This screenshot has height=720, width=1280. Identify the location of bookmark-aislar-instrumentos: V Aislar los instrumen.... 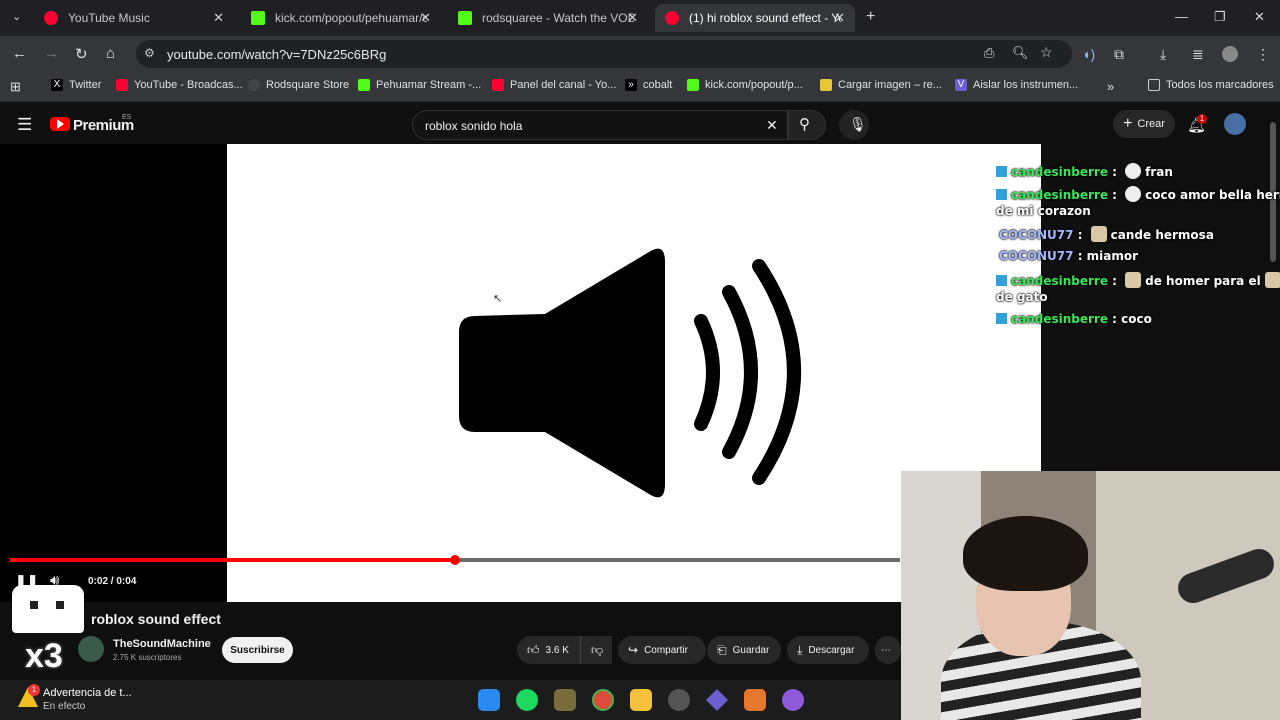
(1016, 85).